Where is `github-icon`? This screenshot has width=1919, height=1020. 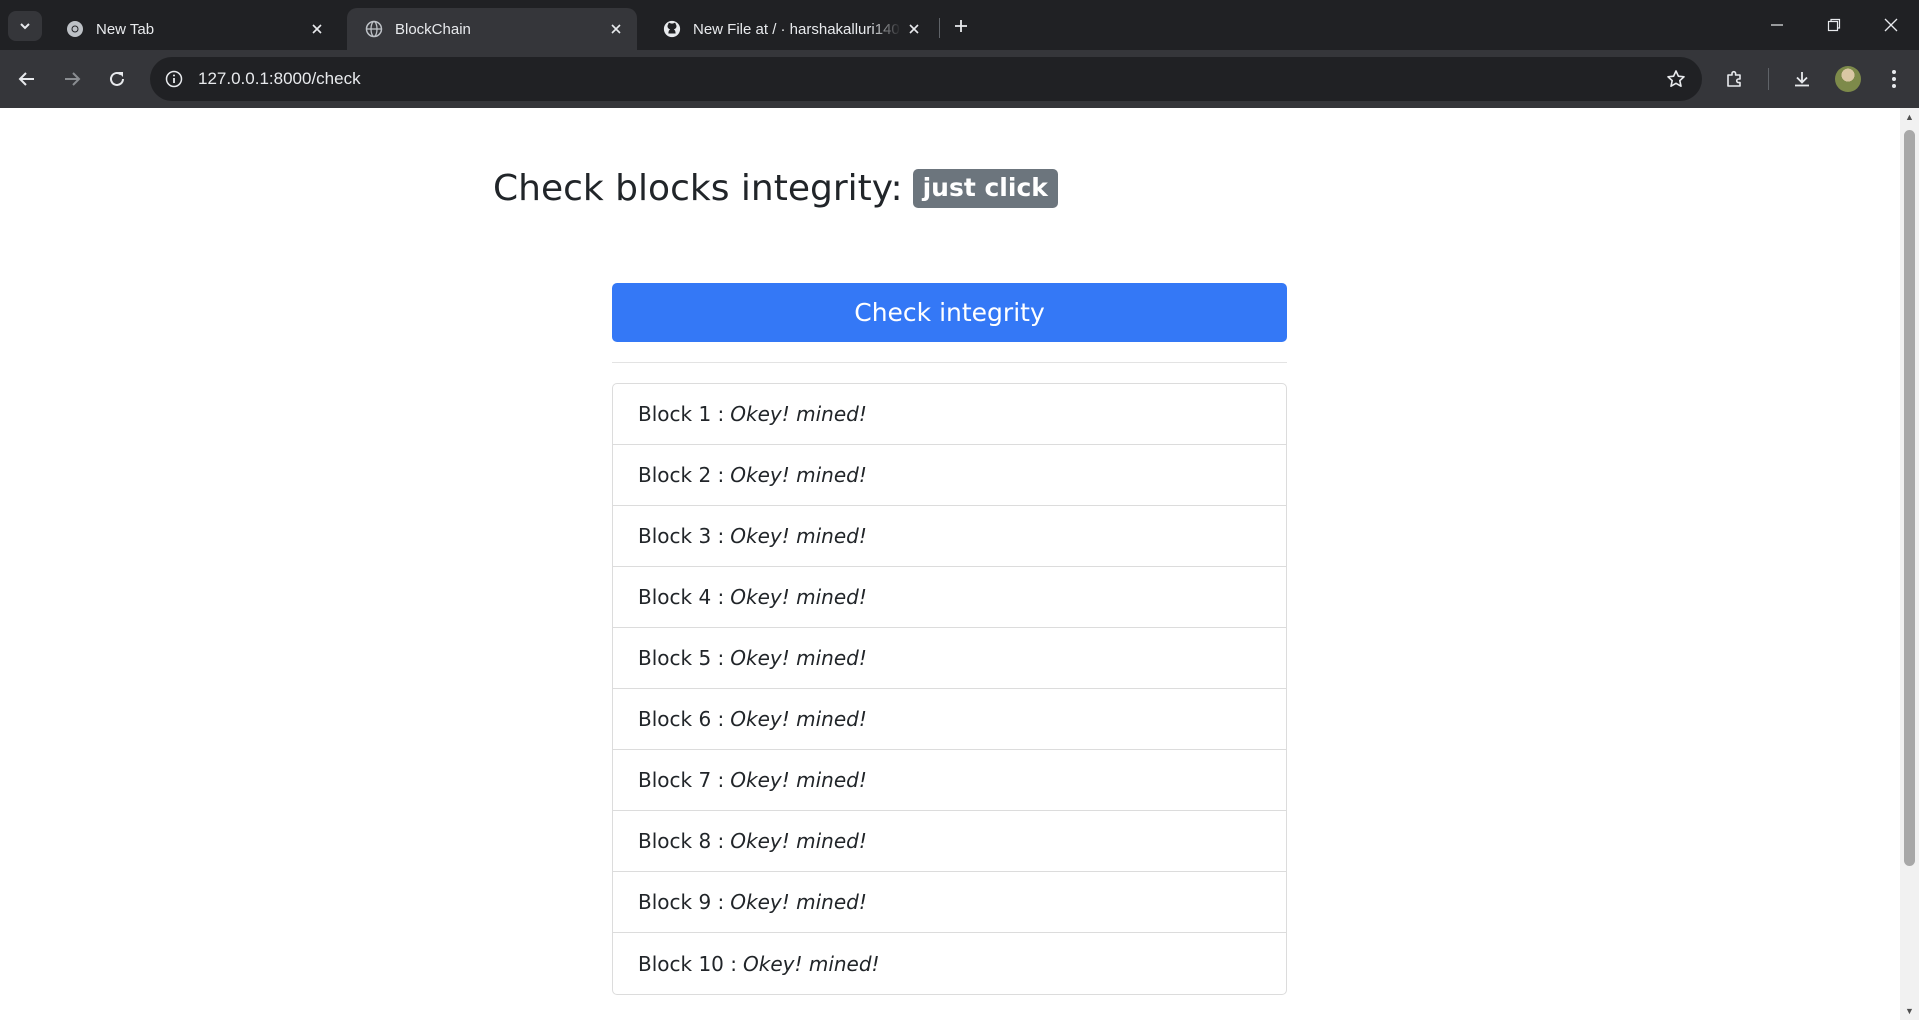
github-icon is located at coordinates (672, 29).